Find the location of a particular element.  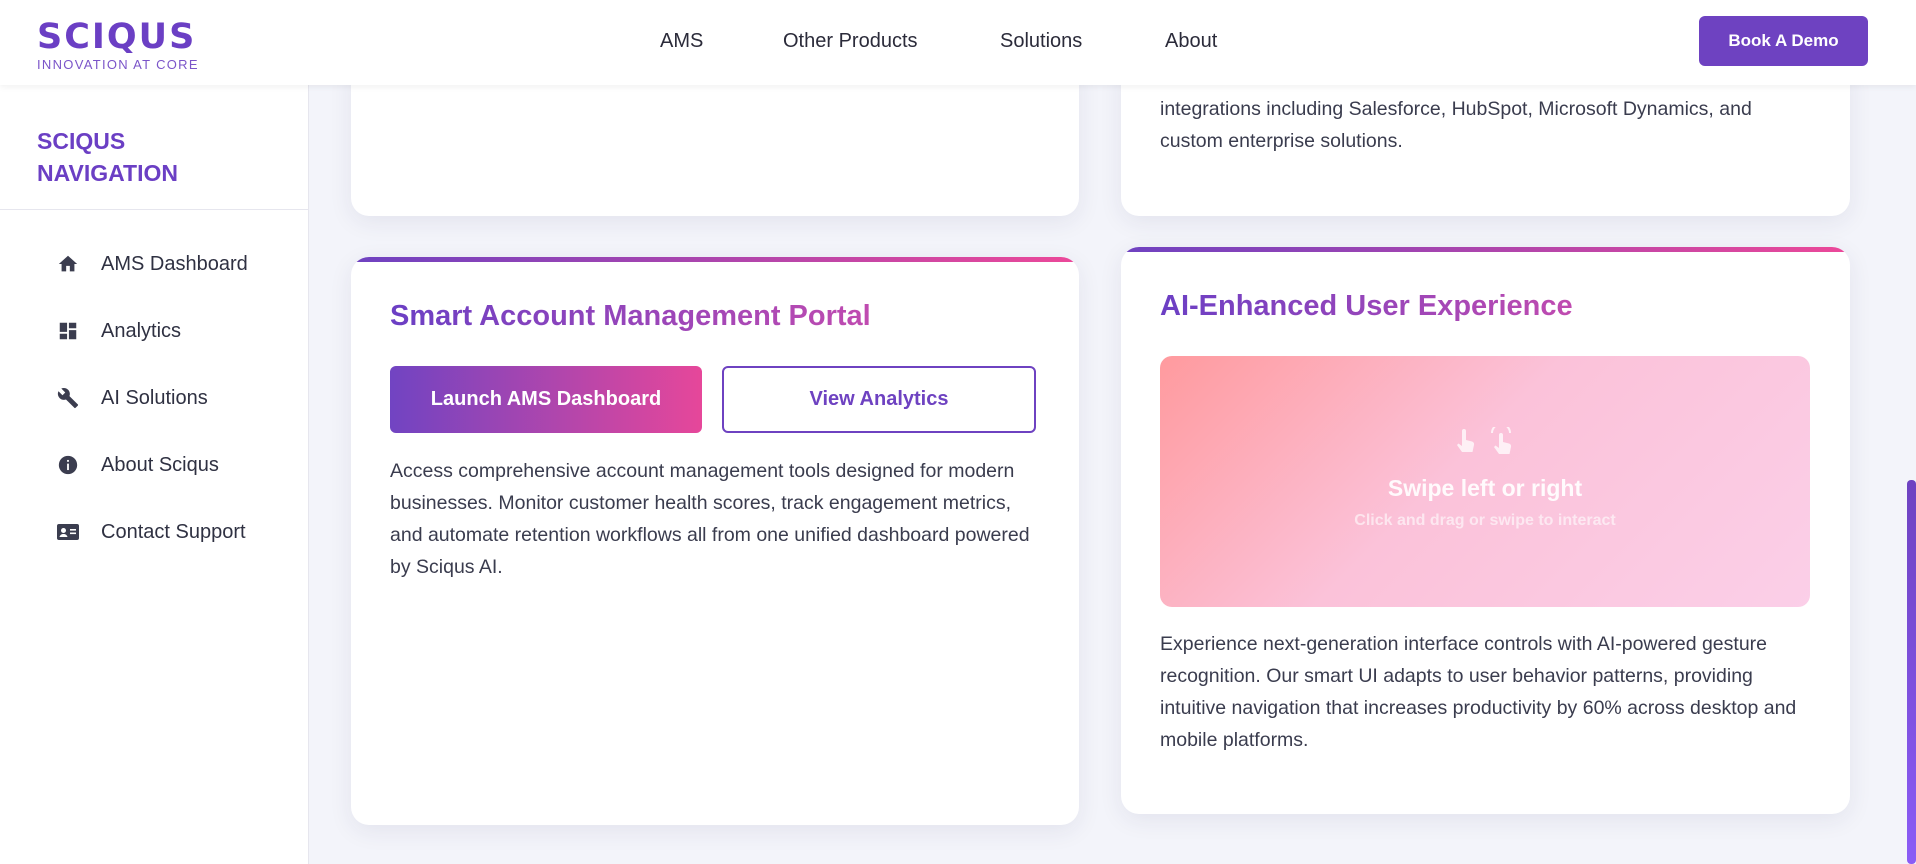

sidebar-item-analytics: Analytics is located at coordinates (171, 331).